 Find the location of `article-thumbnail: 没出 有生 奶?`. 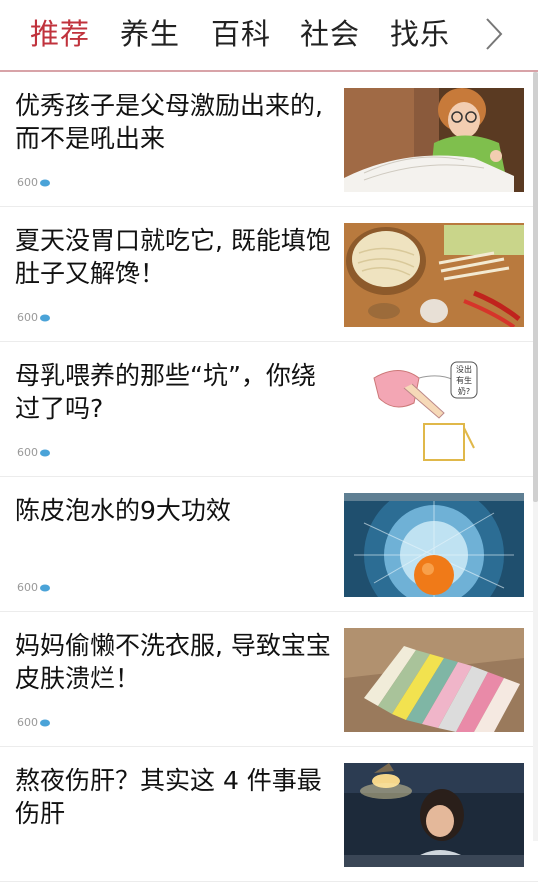

article-thumbnail: 没出 有生 奶? is located at coordinates (434, 410).